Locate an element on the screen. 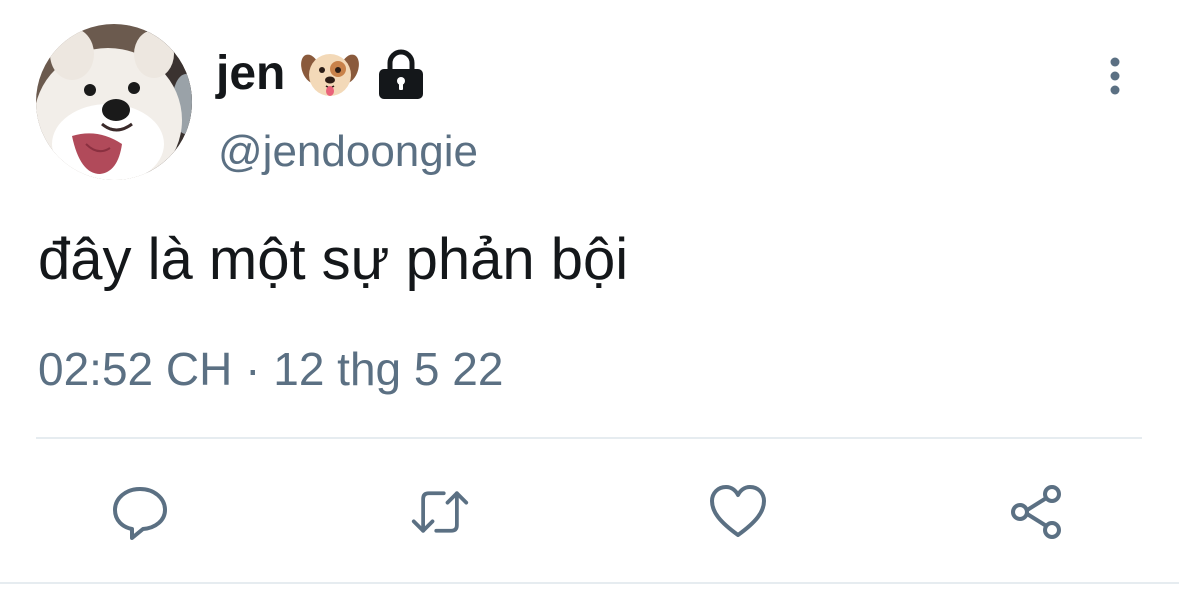 Image resolution: width=1179 pixels, height=603 pixels. share-button is located at coordinates (1036, 512).